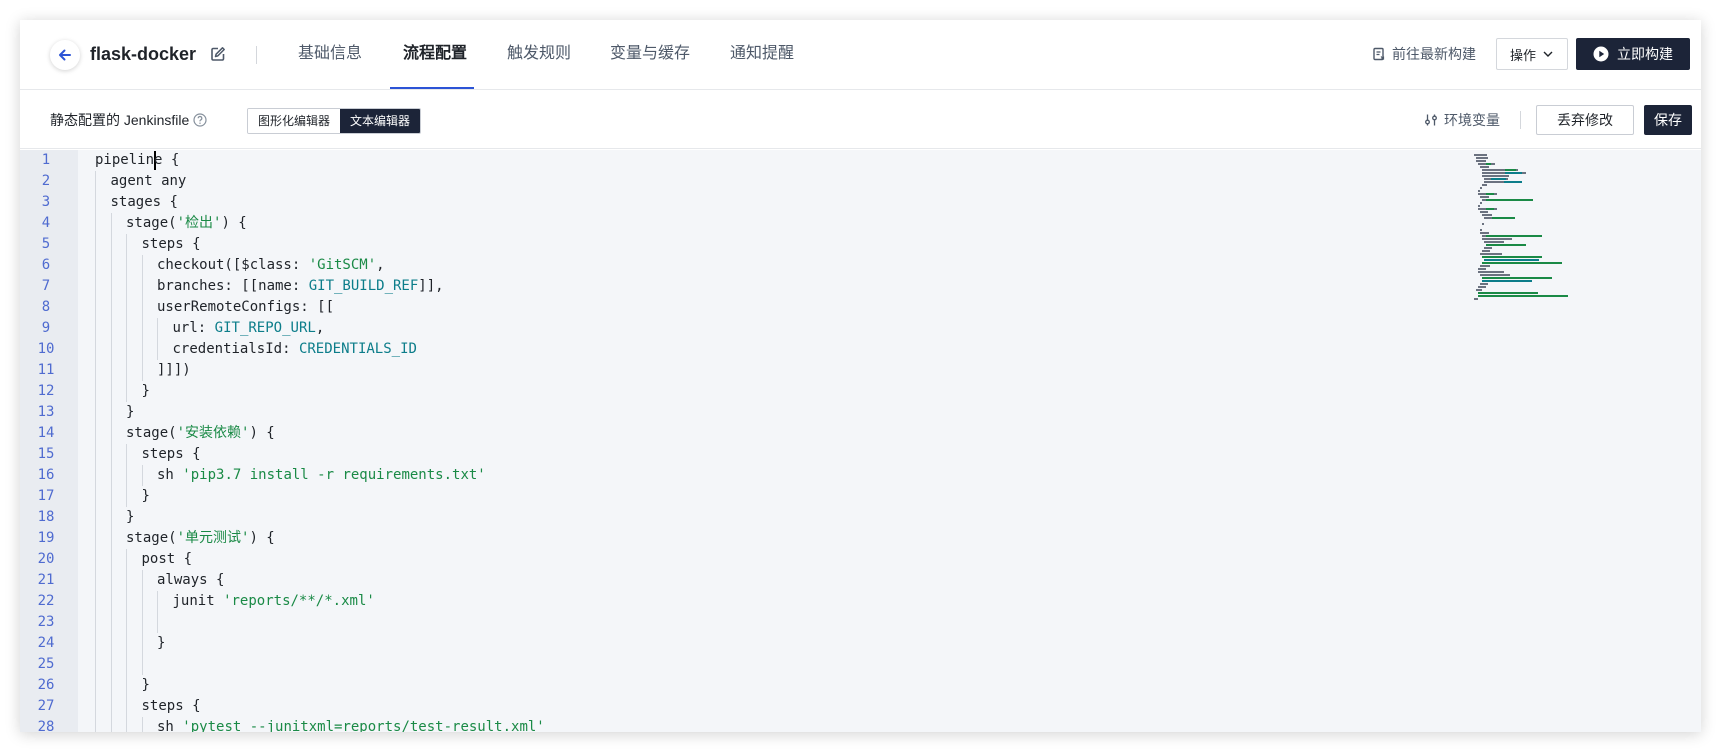  What do you see at coordinates (772, 370) in the screenshot?
I see `code-line: ]]])` at bounding box center [772, 370].